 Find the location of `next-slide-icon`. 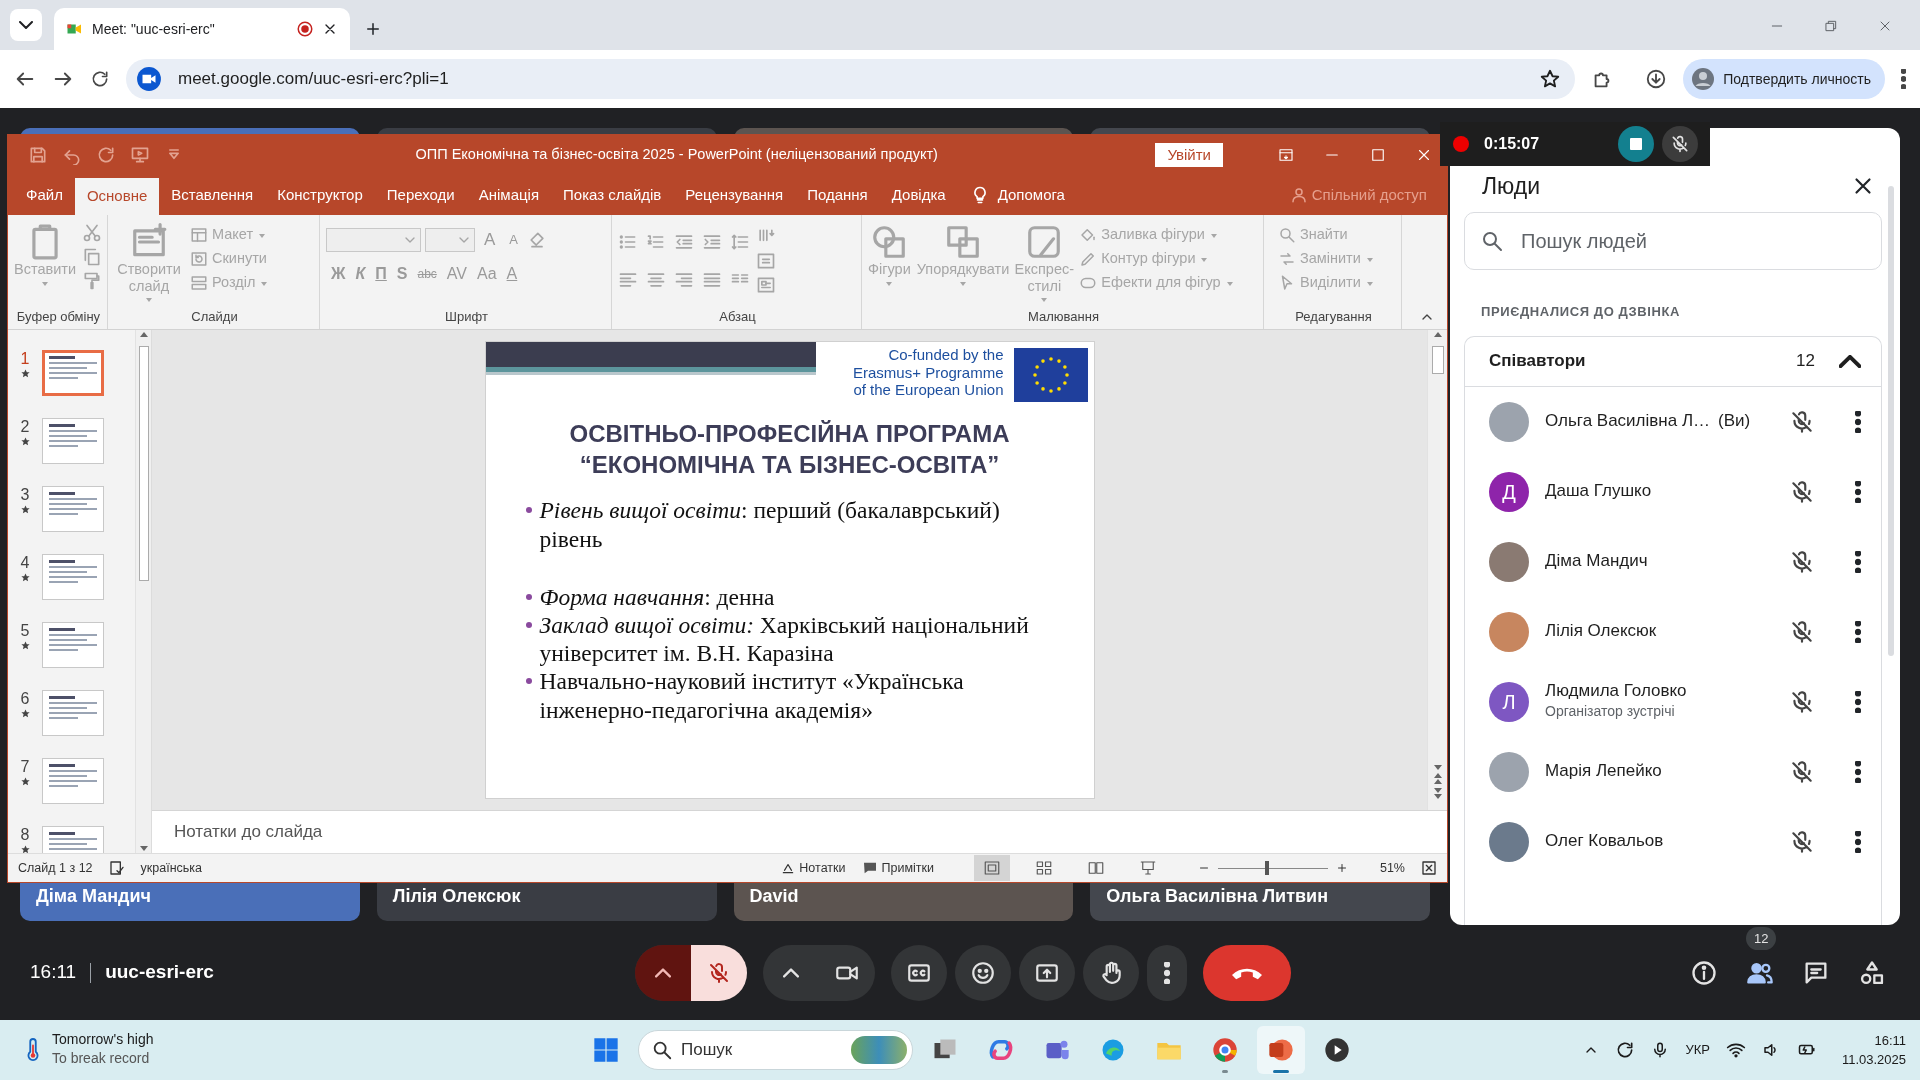

next-slide-icon is located at coordinates (1437, 793).